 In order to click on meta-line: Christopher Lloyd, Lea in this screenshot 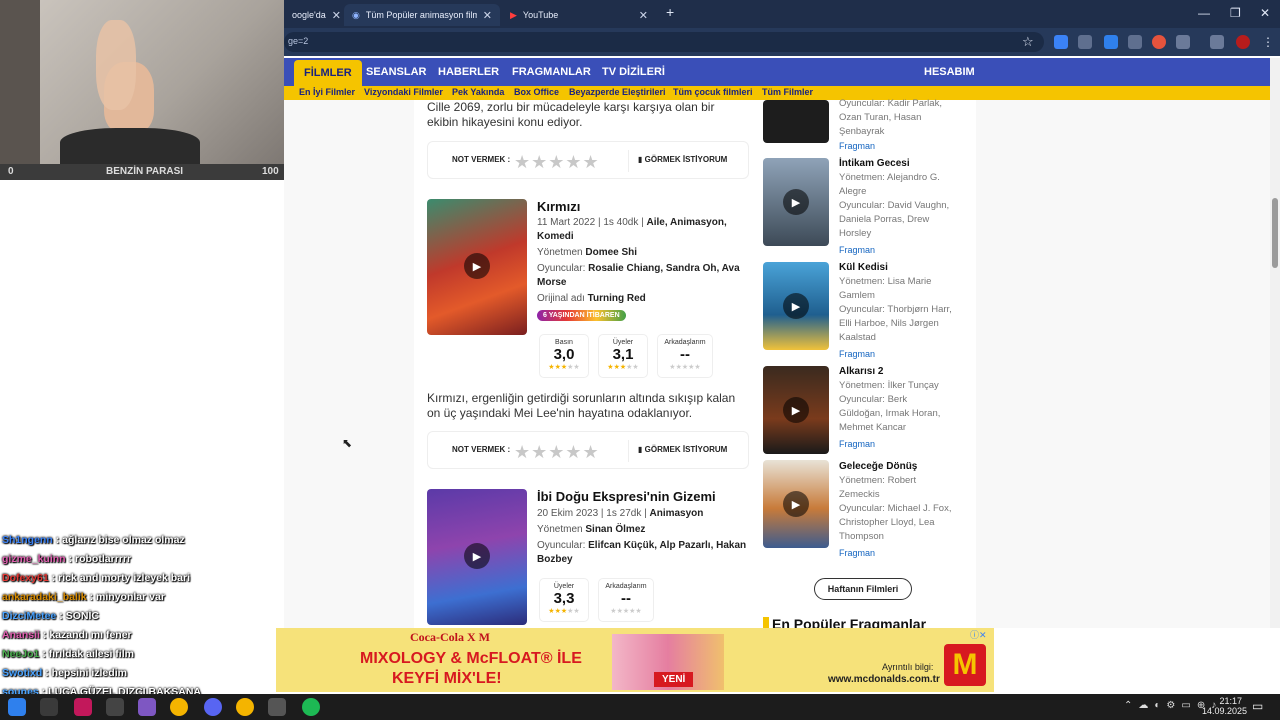, I will do `click(887, 522)`.